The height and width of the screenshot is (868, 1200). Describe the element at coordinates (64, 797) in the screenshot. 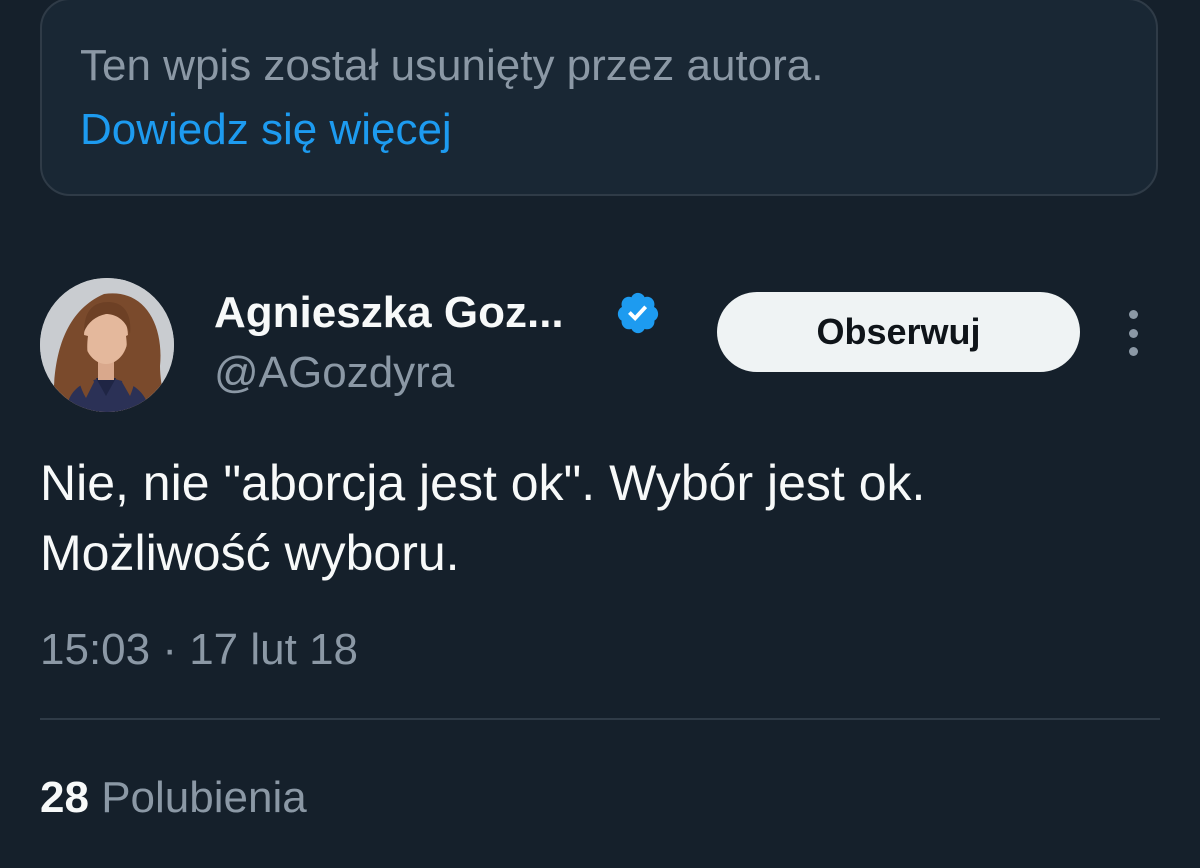

I see `likes-count: 28` at that location.